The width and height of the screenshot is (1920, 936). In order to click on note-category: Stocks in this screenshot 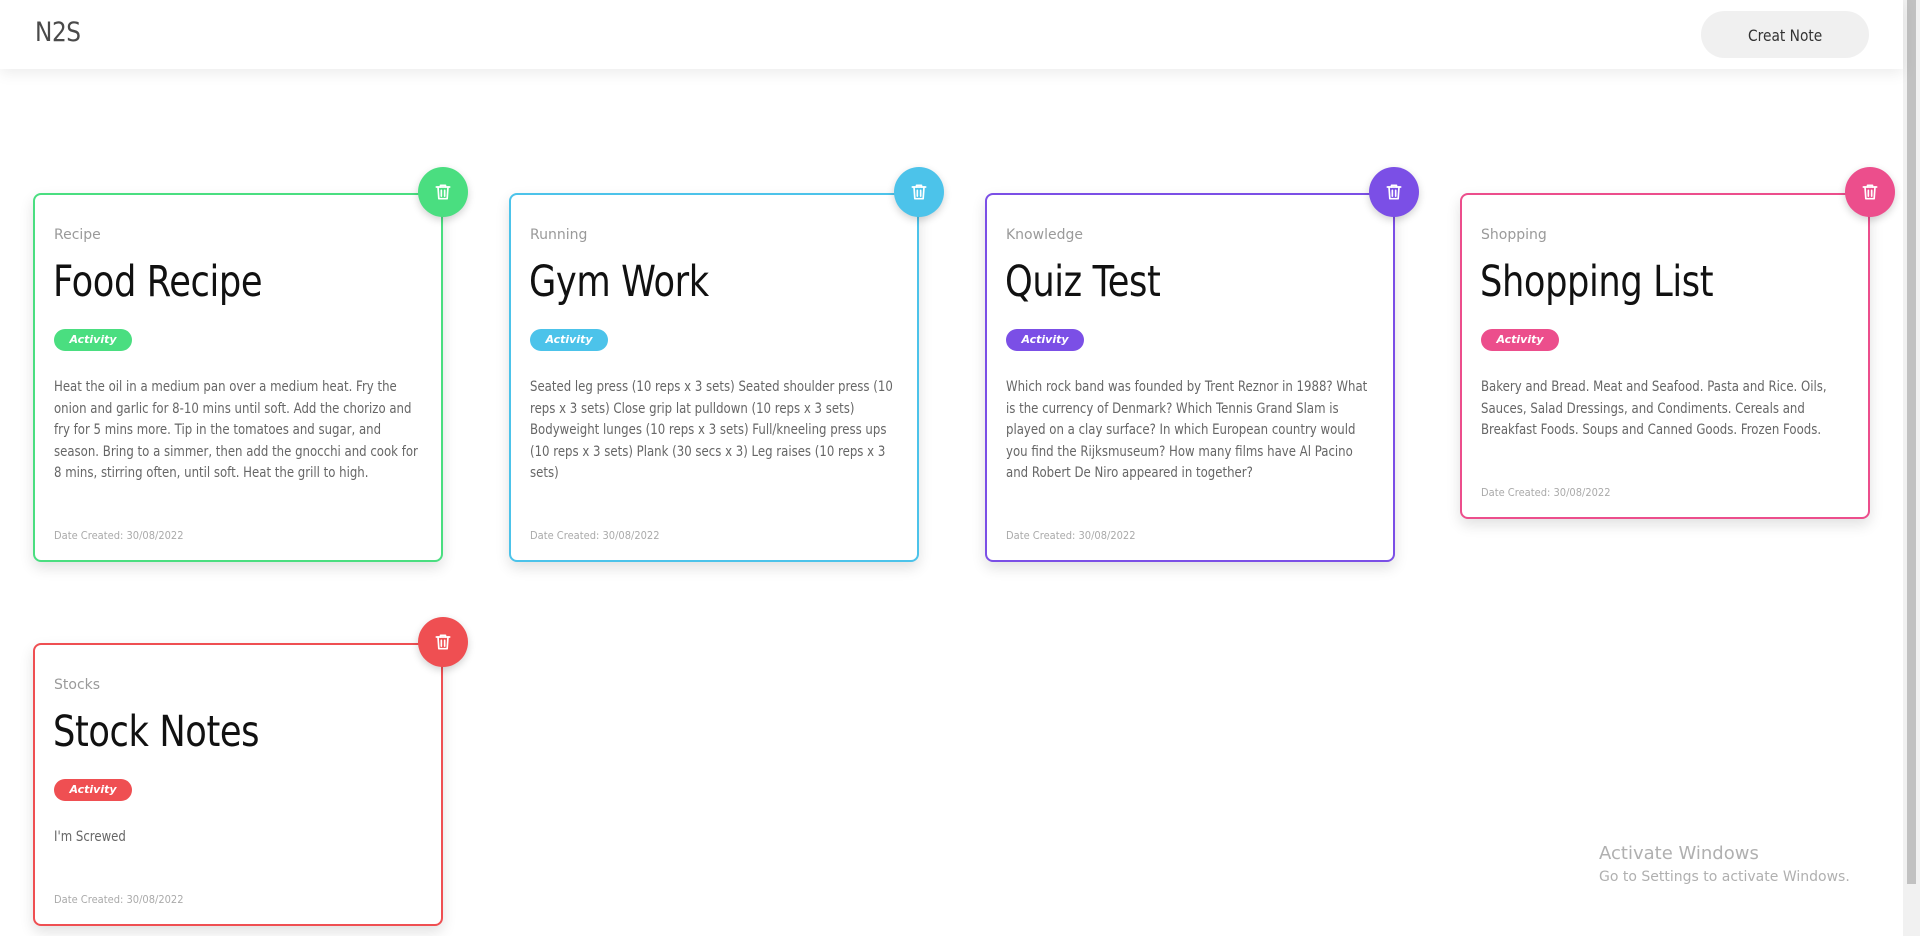, I will do `click(77, 685)`.